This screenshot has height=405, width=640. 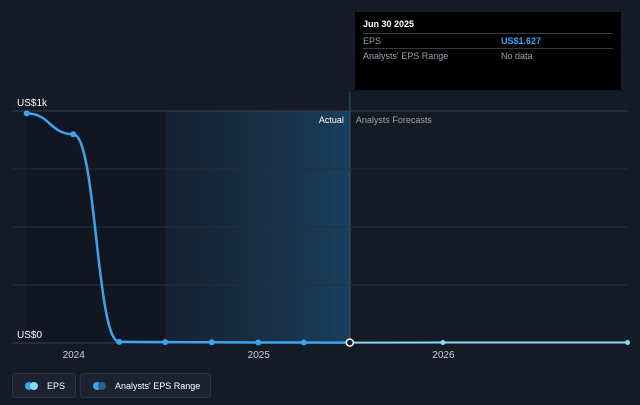 I want to click on legend-eps-label: EPS, so click(x=56, y=385).